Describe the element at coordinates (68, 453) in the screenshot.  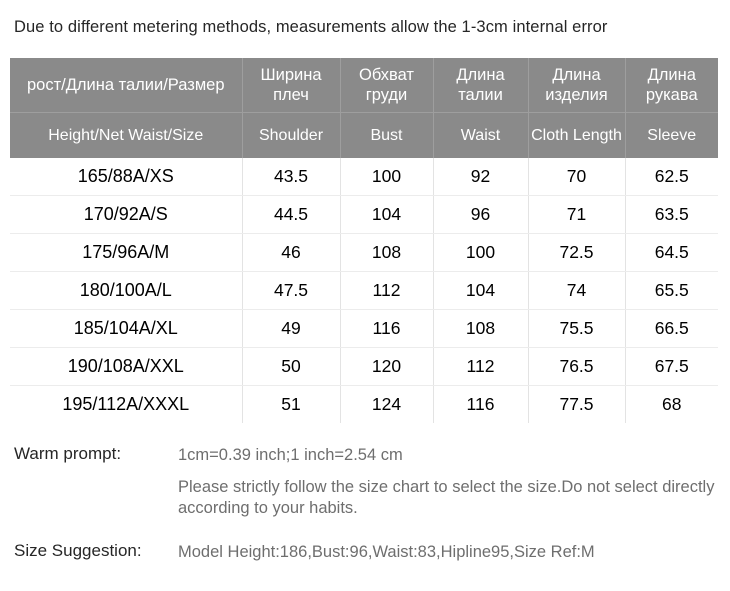
I see `warm-prompt-label: Warm prompt:` at that location.